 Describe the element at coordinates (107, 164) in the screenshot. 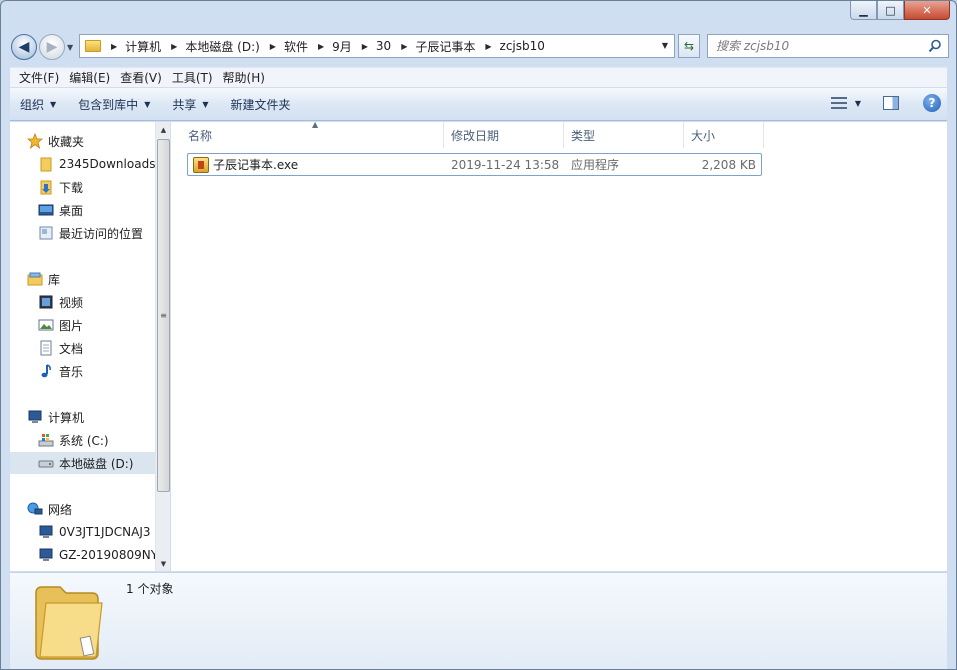

I see `sidebar-item-label: 2345Downloads` at that location.